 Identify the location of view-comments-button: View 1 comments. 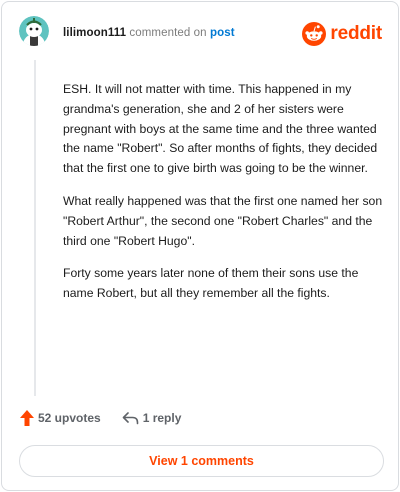
(201, 461).